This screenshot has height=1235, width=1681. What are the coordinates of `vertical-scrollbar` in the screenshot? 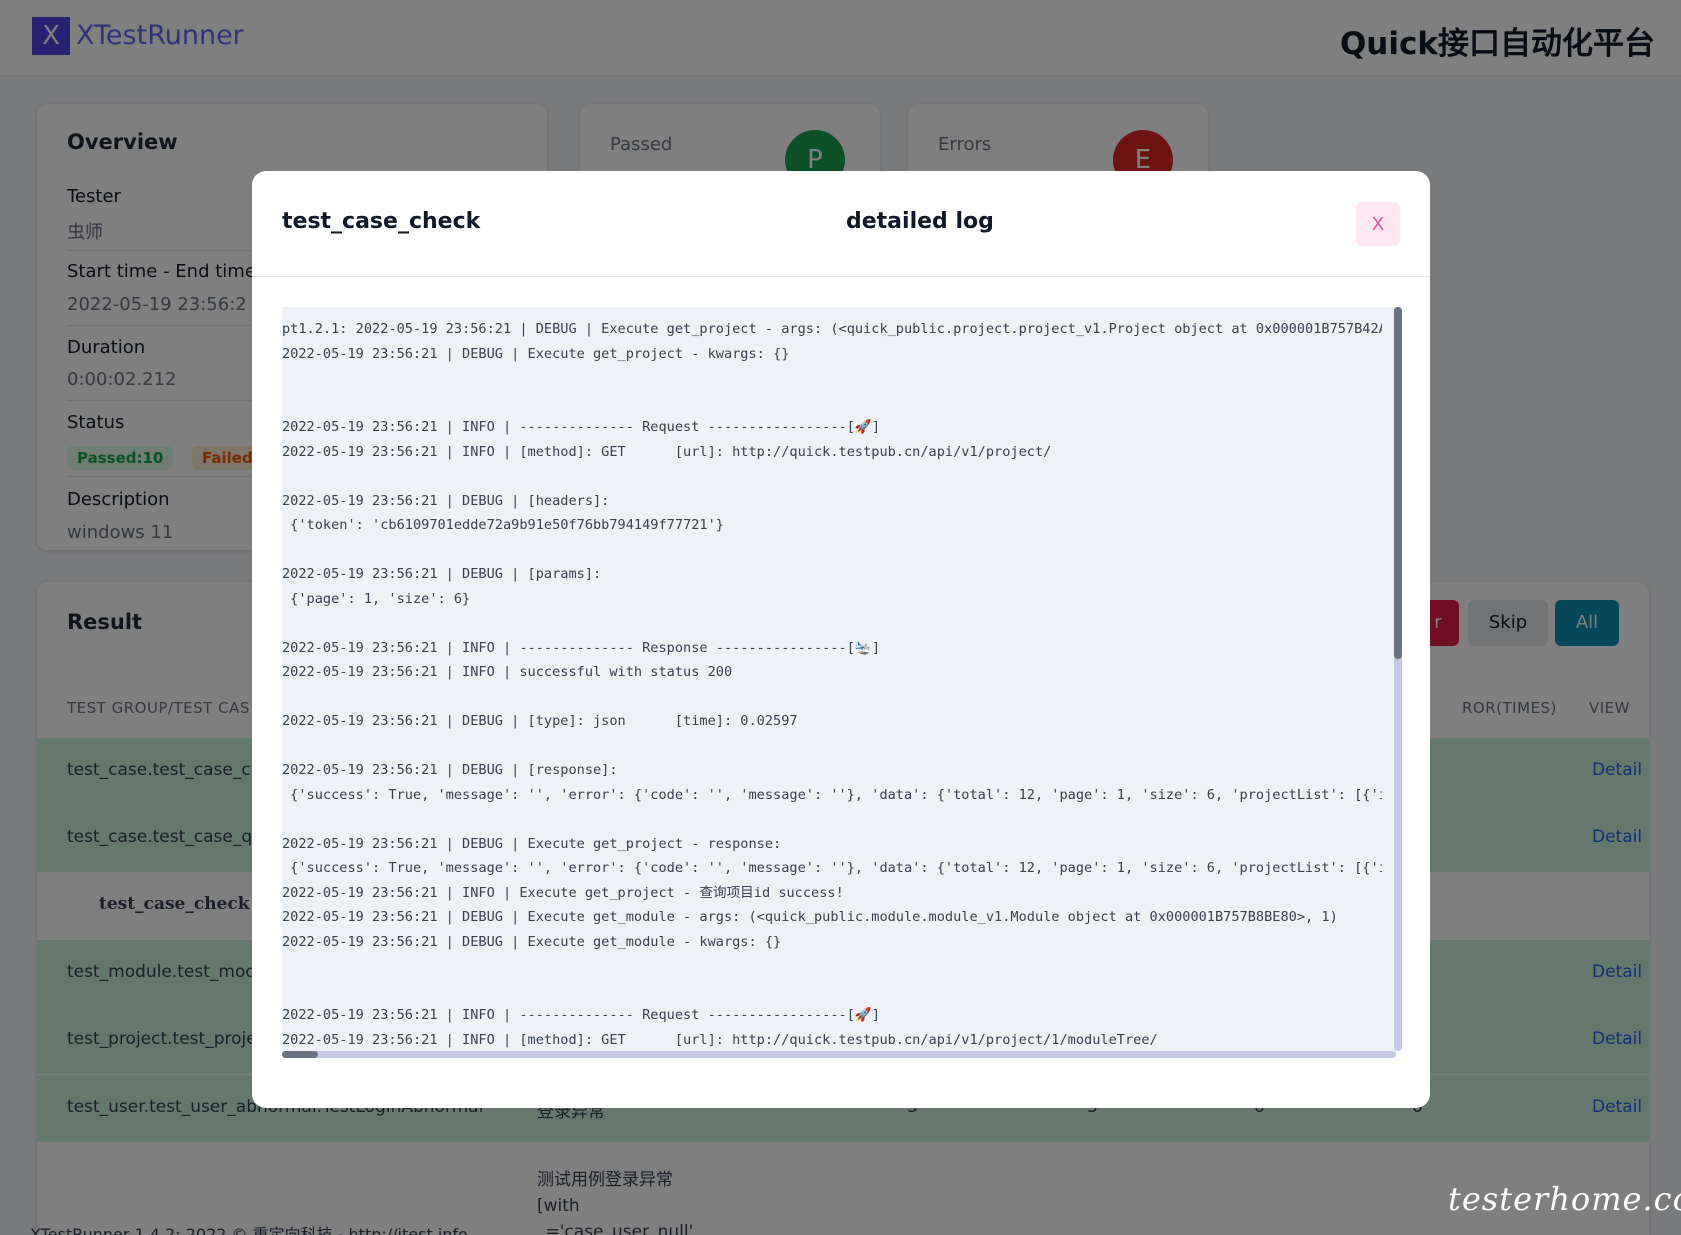 It's located at (1398, 679).